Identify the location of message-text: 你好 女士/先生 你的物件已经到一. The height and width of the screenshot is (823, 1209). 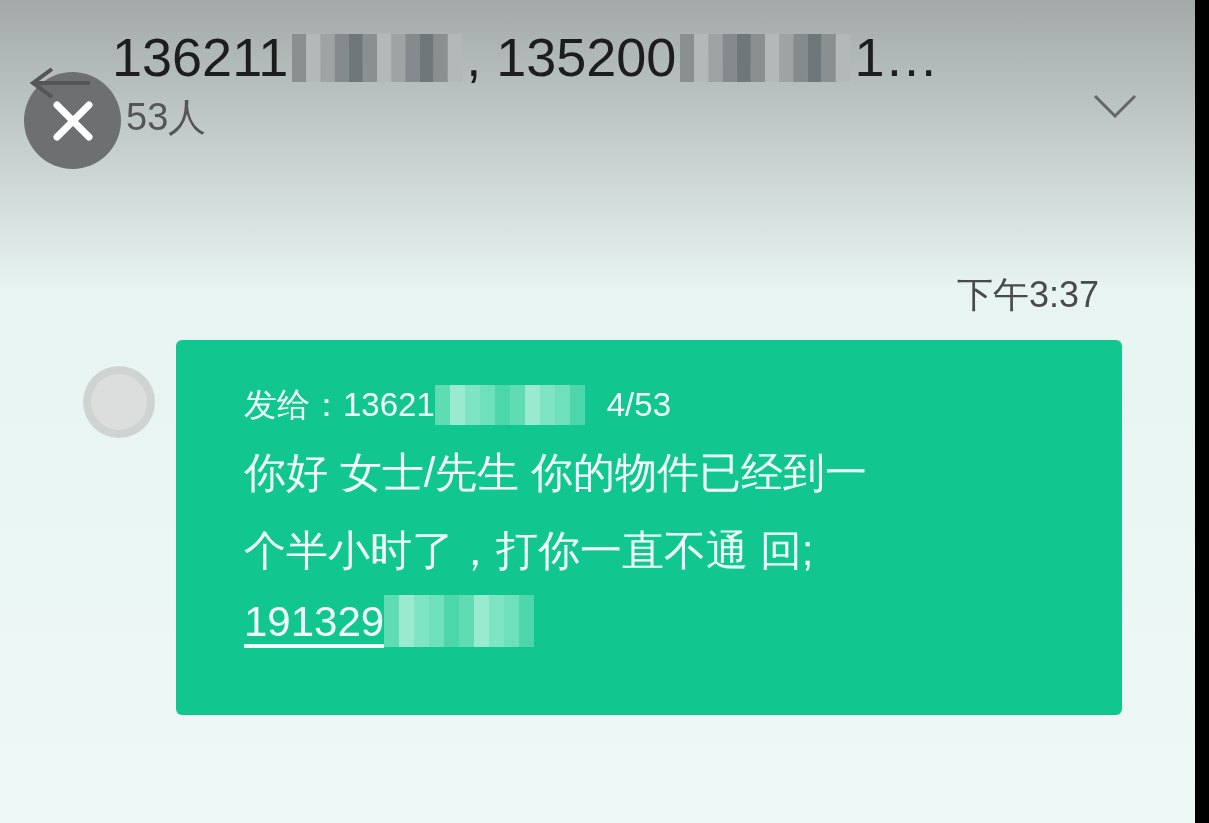
(555, 472).